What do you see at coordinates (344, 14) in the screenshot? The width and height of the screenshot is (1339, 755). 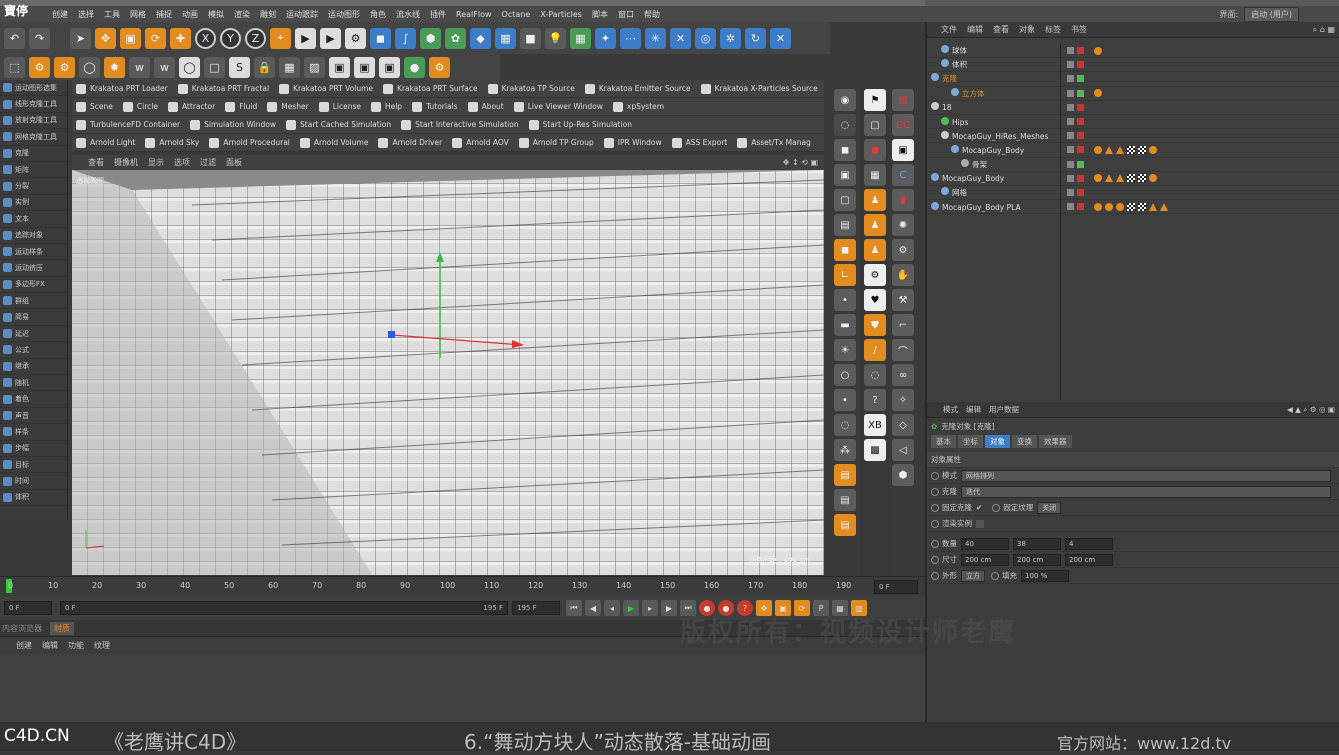 I see `menu-mograph: 运动图形` at bounding box center [344, 14].